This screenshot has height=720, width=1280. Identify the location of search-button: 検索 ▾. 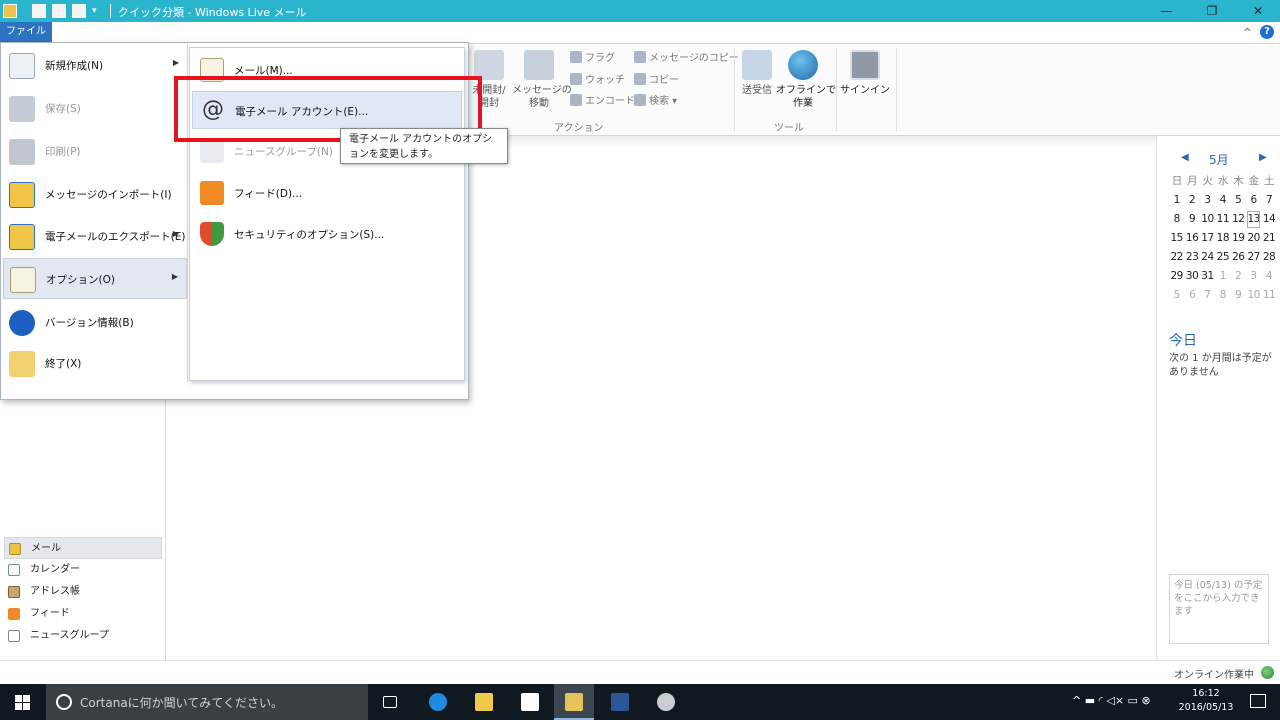
(655, 102).